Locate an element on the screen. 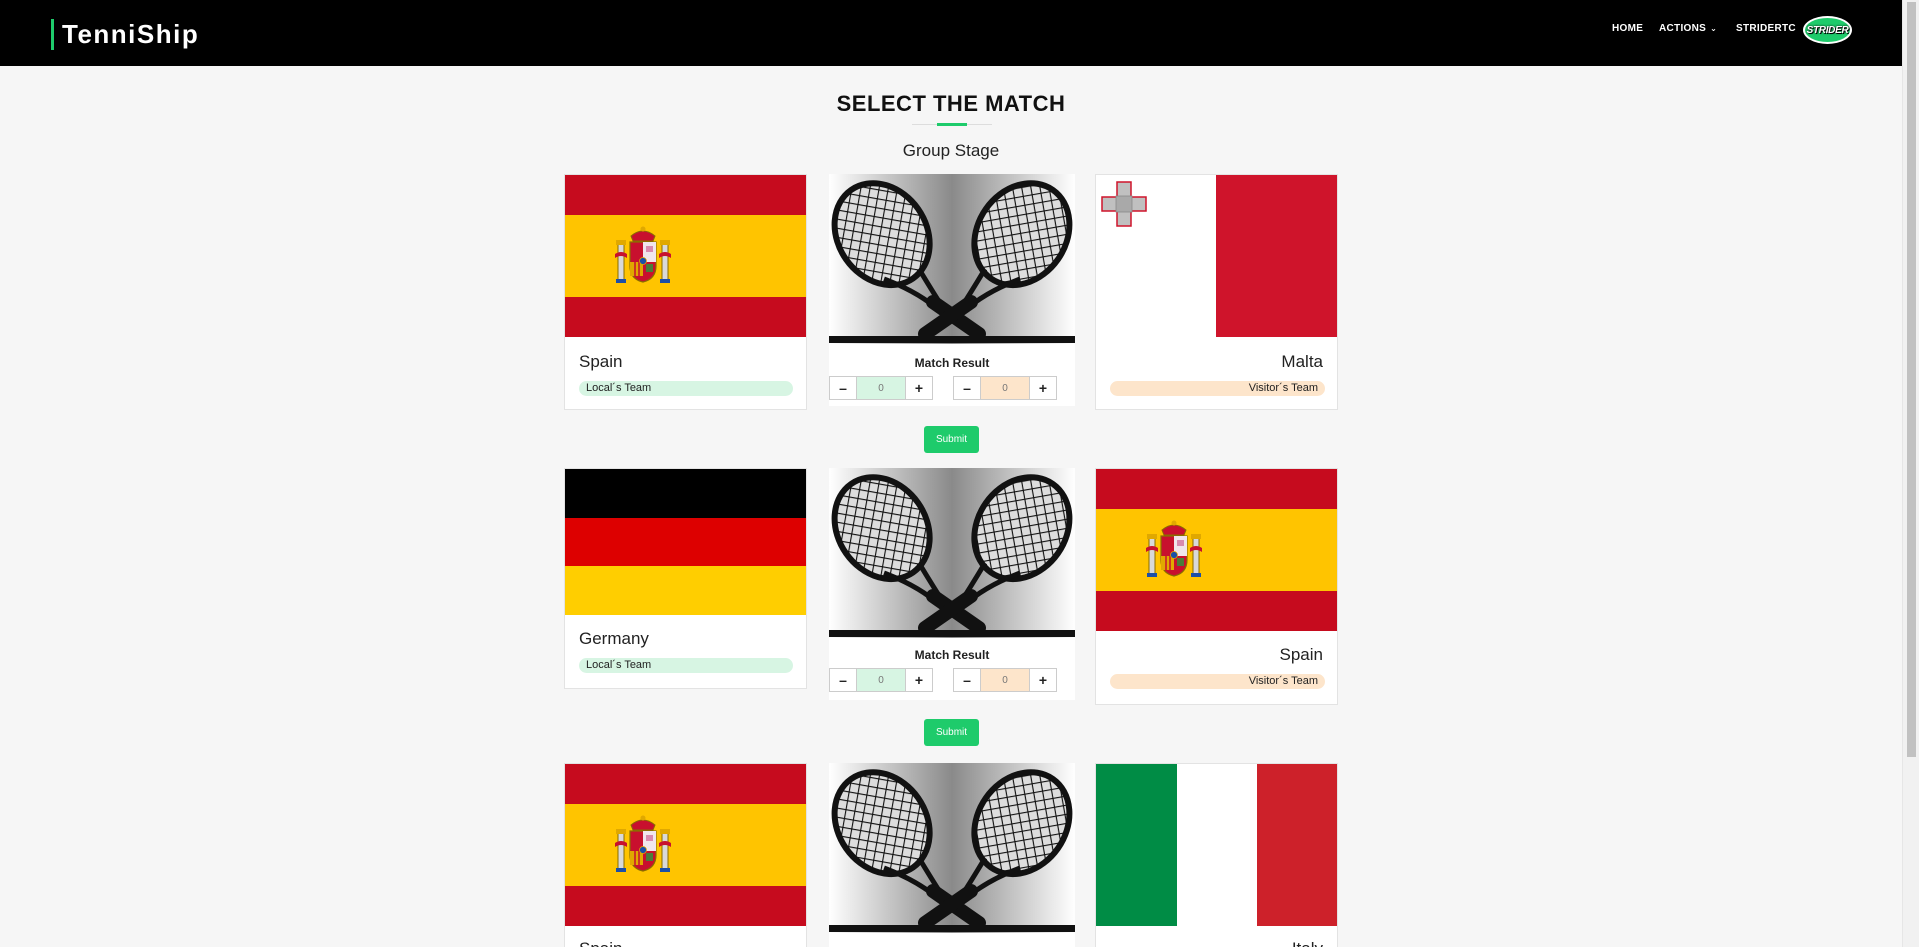 The image size is (1919, 947). italy-flag-image is located at coordinates (1216, 845).